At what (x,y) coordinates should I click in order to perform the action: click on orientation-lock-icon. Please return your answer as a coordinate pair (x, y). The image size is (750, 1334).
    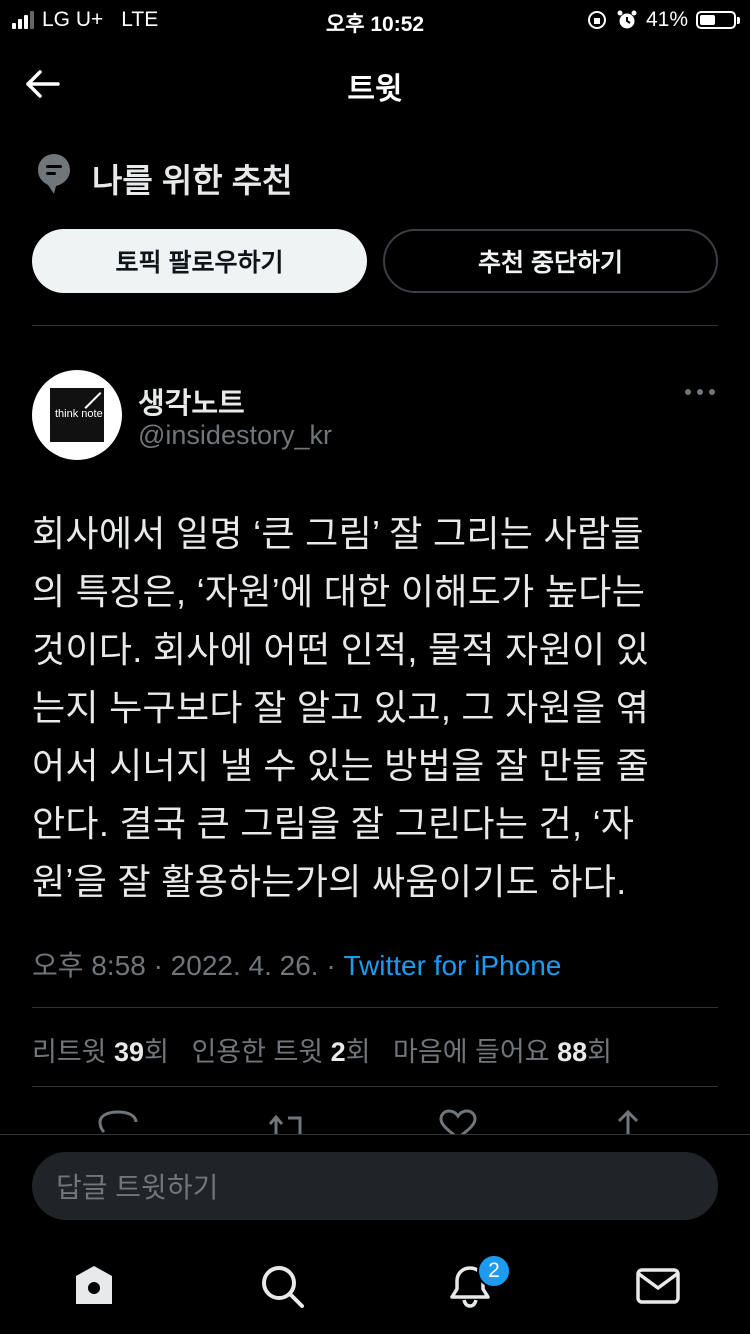
    Looking at the image, I should click on (596, 20).